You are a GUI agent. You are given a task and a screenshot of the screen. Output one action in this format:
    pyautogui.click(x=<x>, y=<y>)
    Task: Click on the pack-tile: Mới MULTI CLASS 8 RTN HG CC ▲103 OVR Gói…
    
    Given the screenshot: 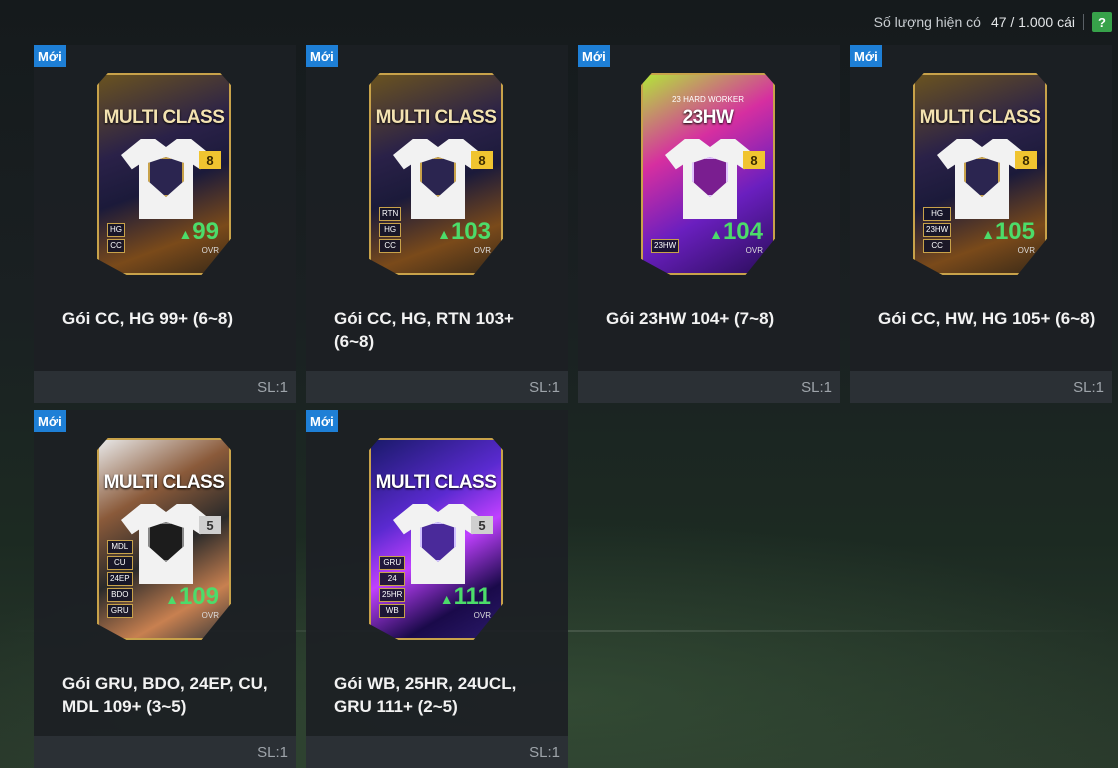 What is the action you would take?
    pyautogui.click(x=437, y=224)
    